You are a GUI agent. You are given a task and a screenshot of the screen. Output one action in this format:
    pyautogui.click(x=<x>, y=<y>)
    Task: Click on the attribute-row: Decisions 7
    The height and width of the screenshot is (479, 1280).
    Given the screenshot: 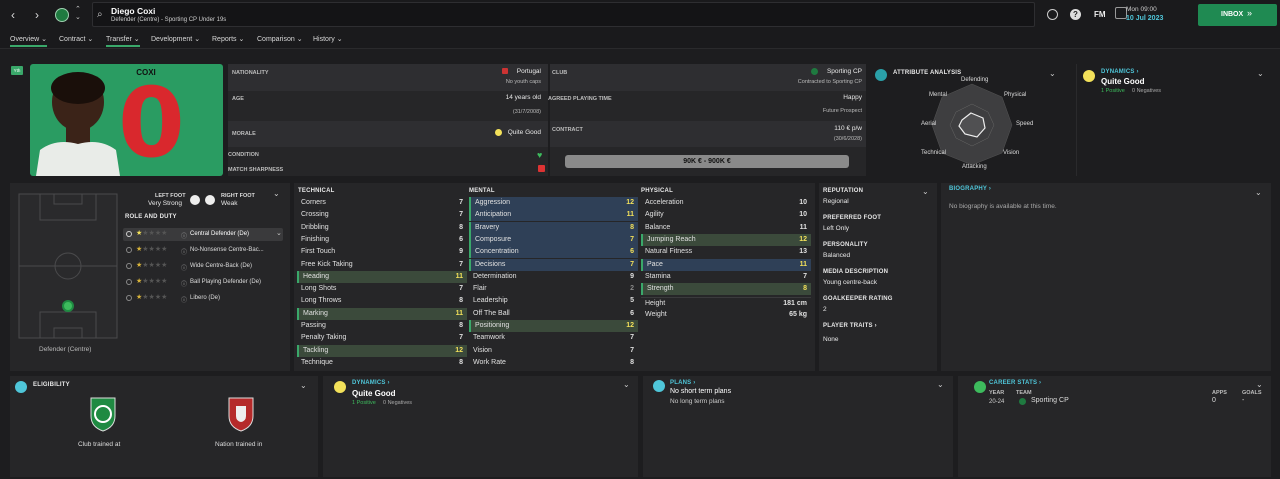 What is the action you would take?
    pyautogui.click(x=553, y=264)
    